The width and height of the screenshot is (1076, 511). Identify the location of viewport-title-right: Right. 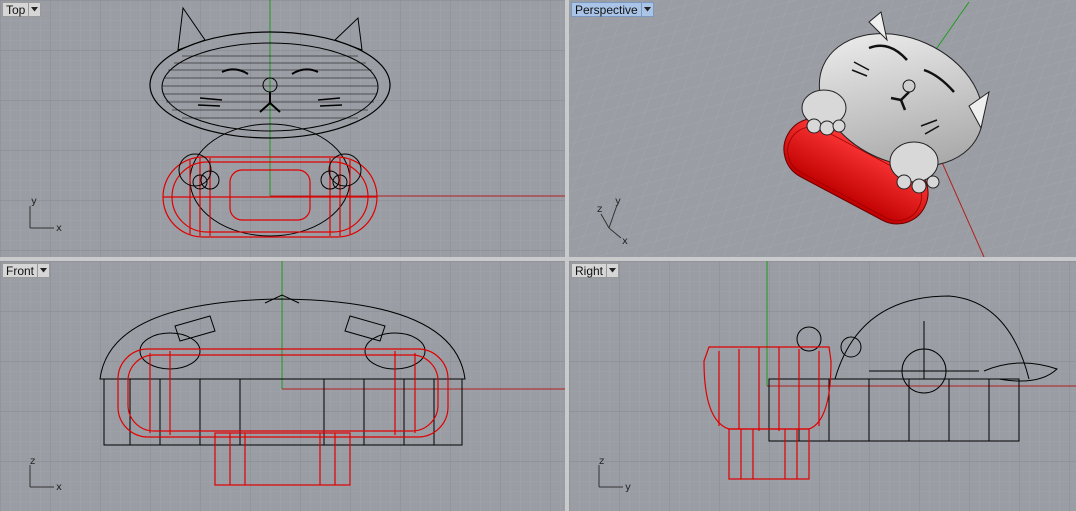
(595, 270).